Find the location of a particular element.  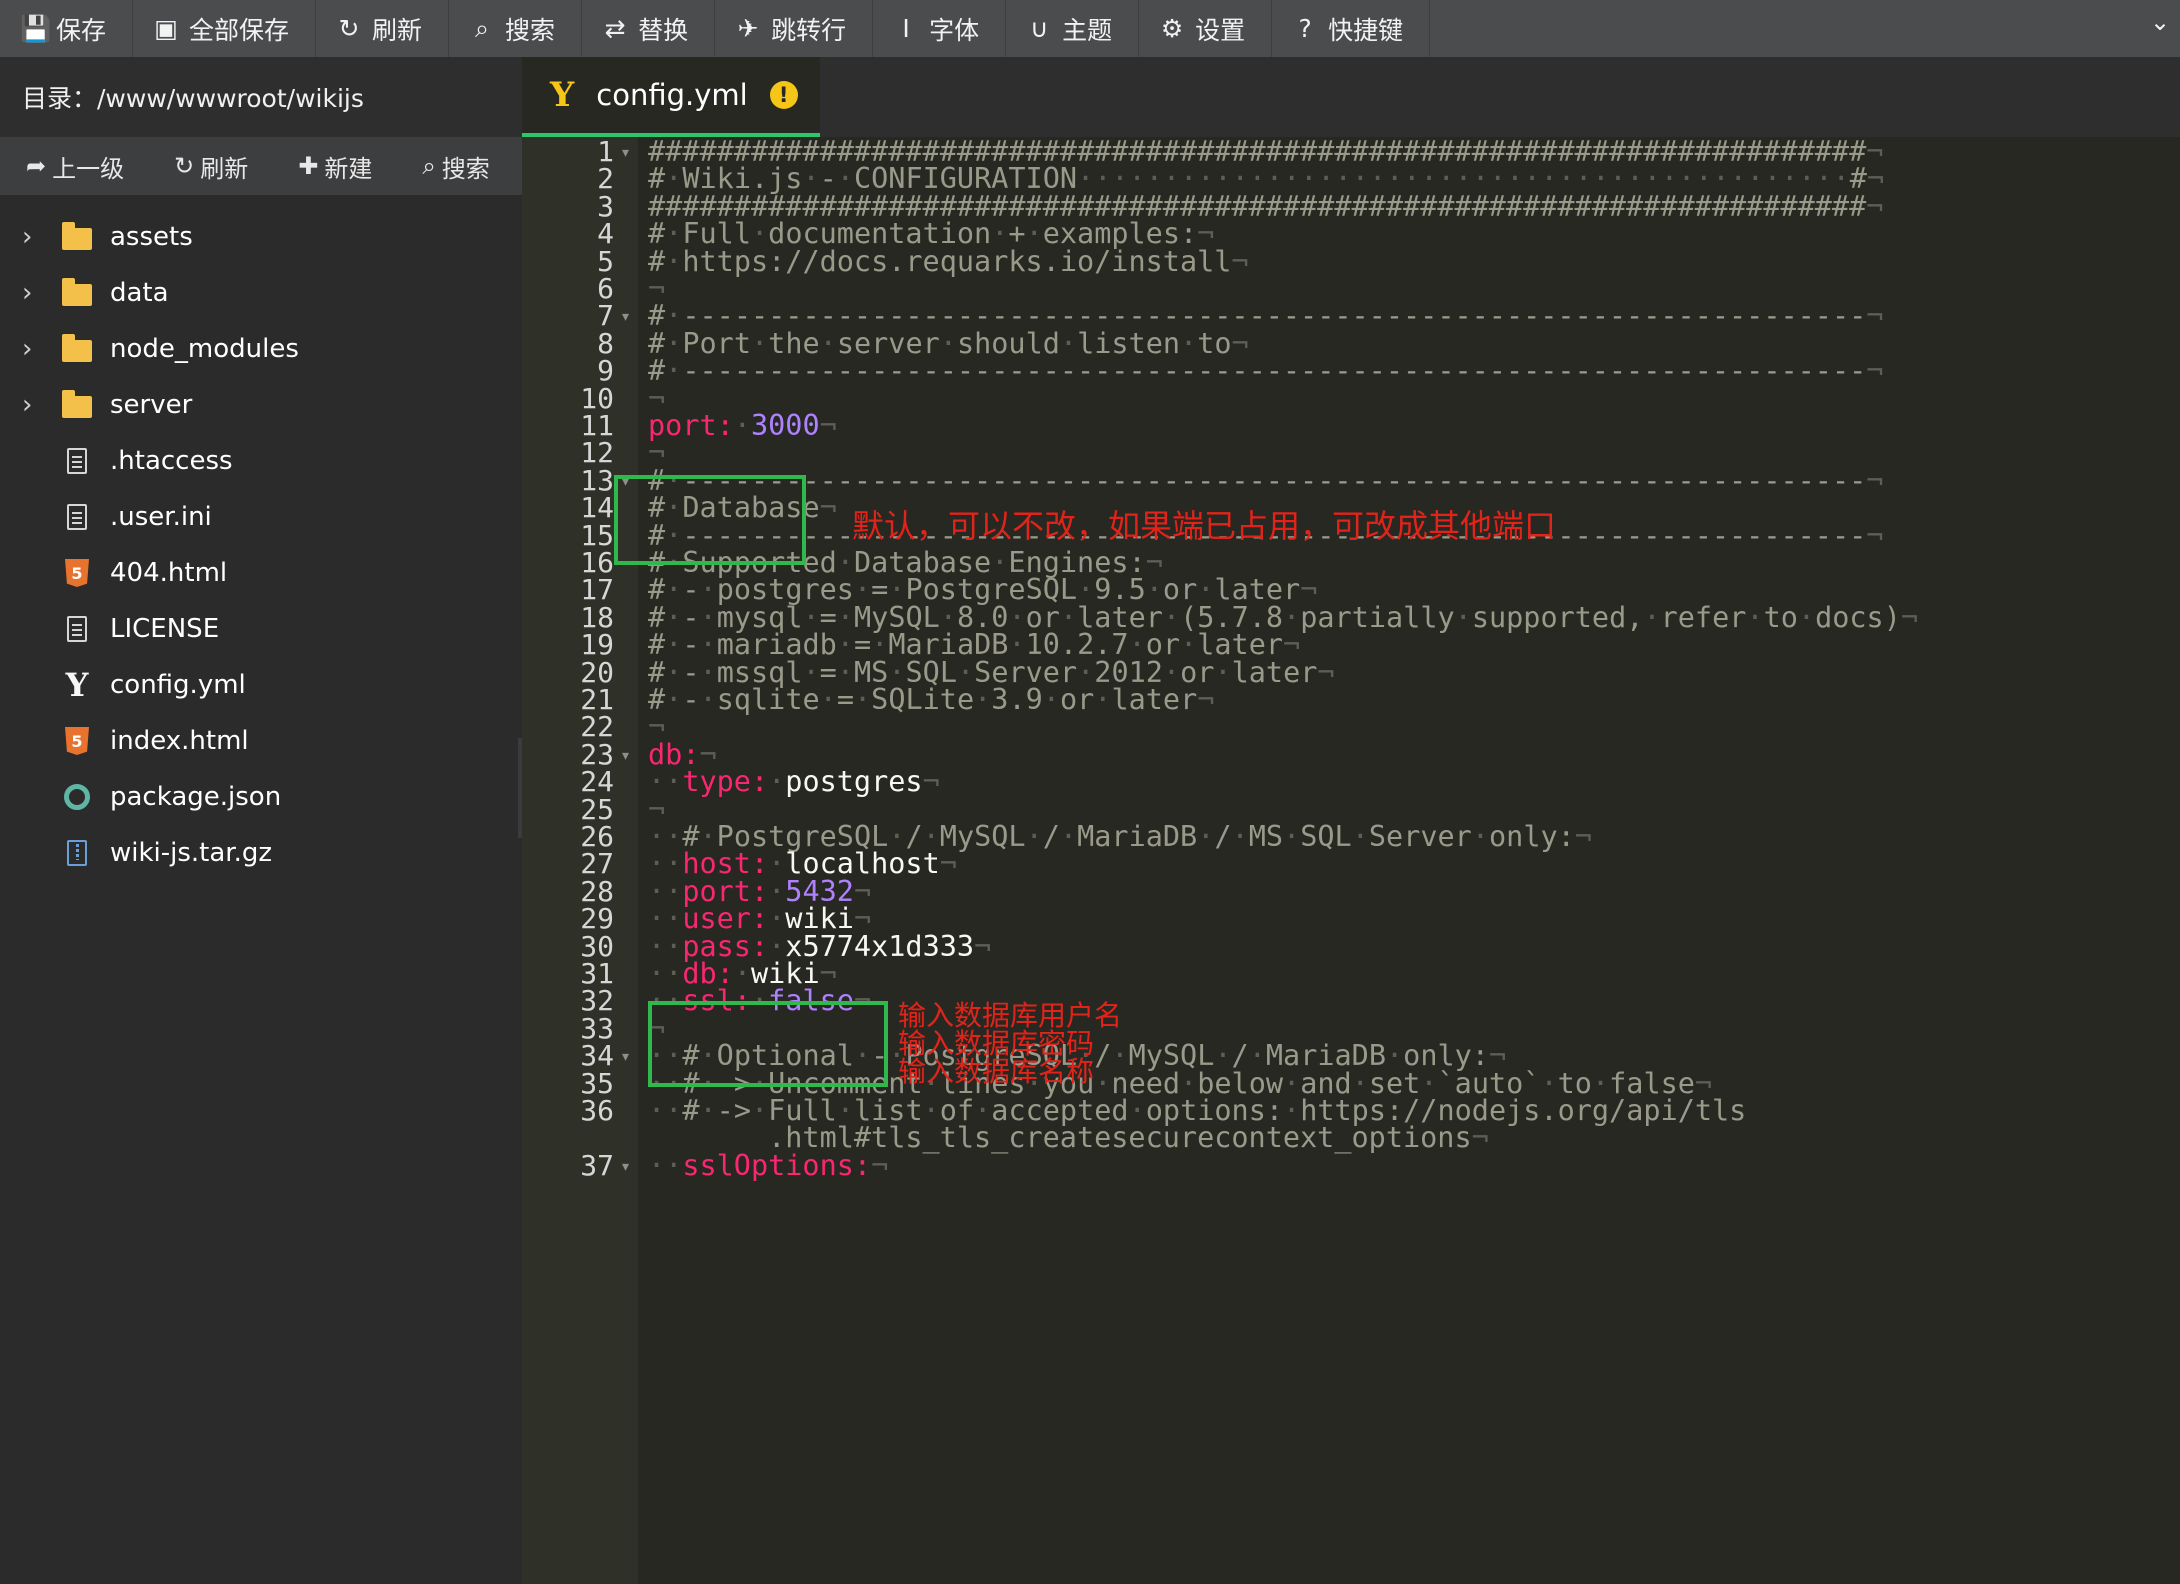

file-tree-item: › assets is located at coordinates (261, 237).